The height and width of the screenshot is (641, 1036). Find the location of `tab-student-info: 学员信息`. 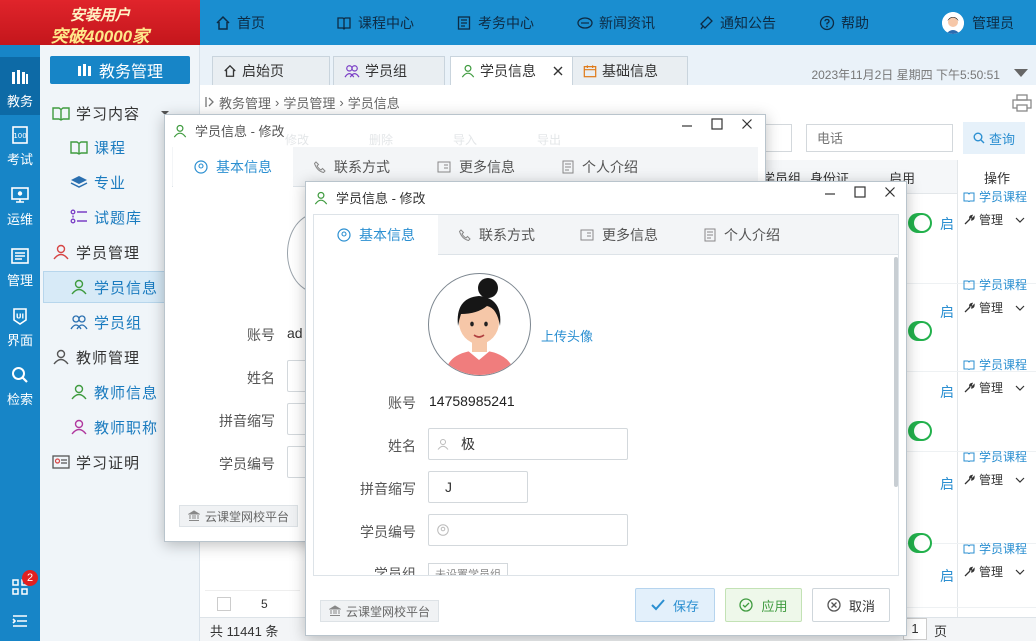

tab-student-info: 学员信息 is located at coordinates (514, 70).